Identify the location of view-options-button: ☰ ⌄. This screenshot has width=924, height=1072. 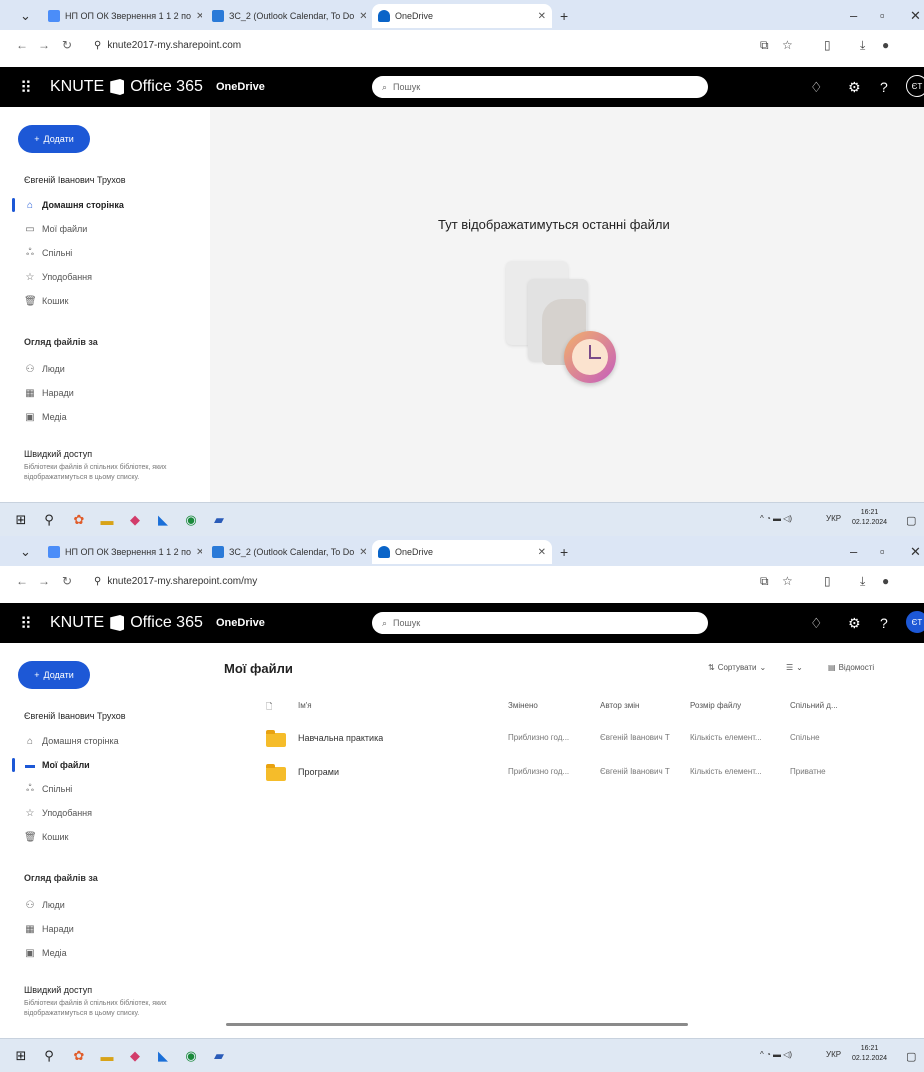
(794, 667).